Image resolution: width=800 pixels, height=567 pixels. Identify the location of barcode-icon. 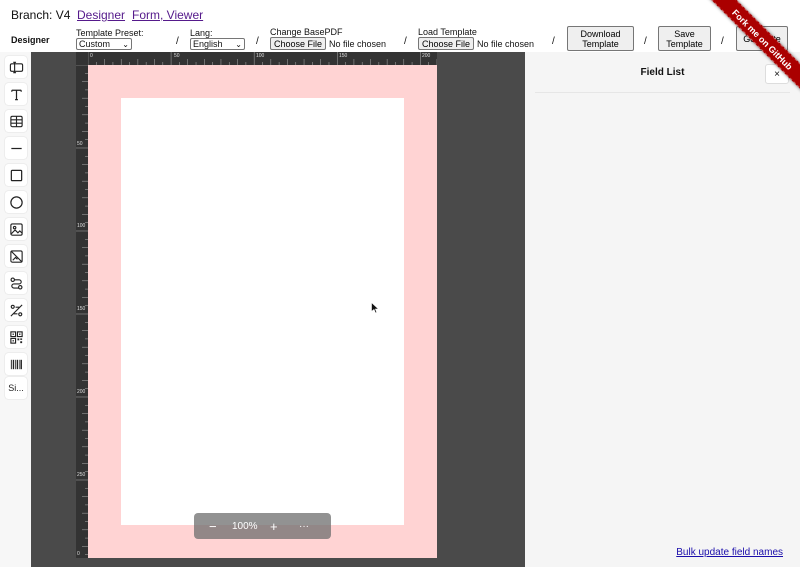
(16, 364).